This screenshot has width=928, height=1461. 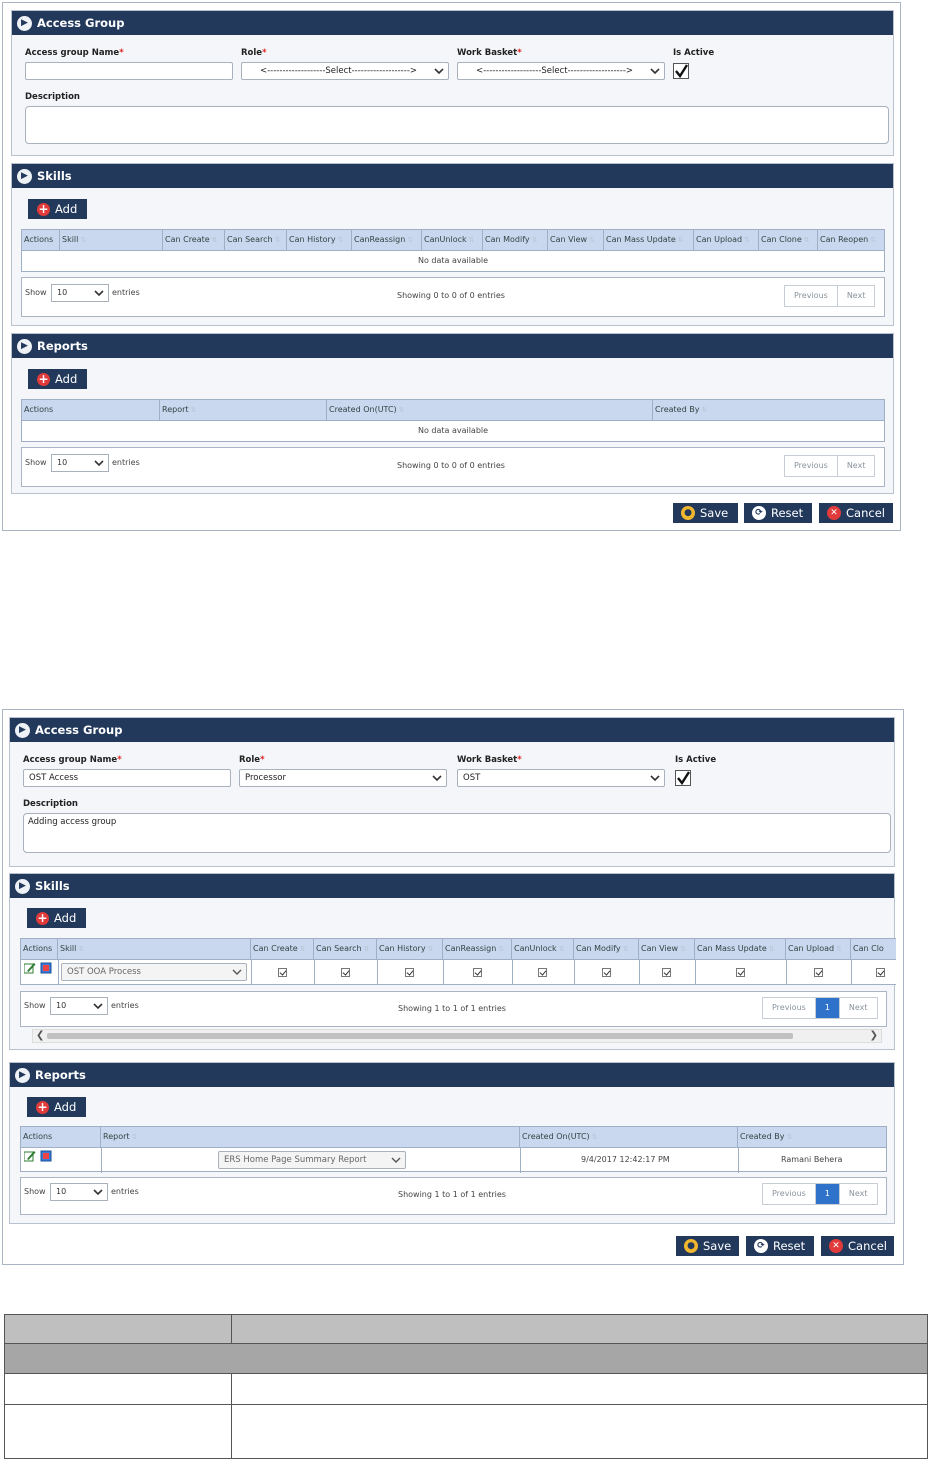 I want to click on can-clone-checkbox, so click(x=880, y=972).